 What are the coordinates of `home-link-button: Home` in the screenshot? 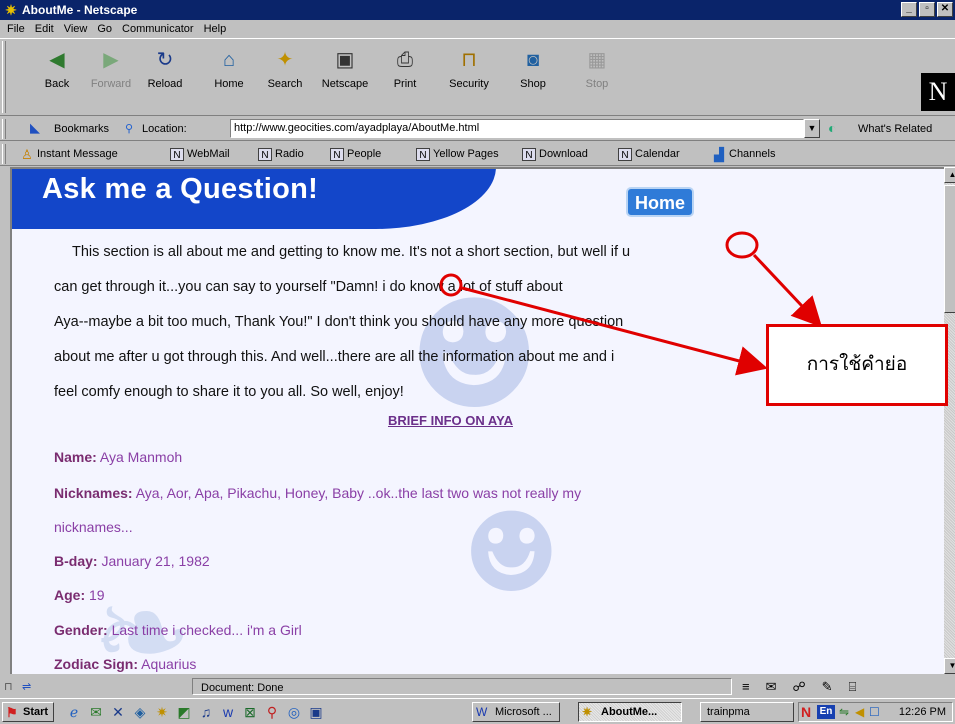 It's located at (660, 202).